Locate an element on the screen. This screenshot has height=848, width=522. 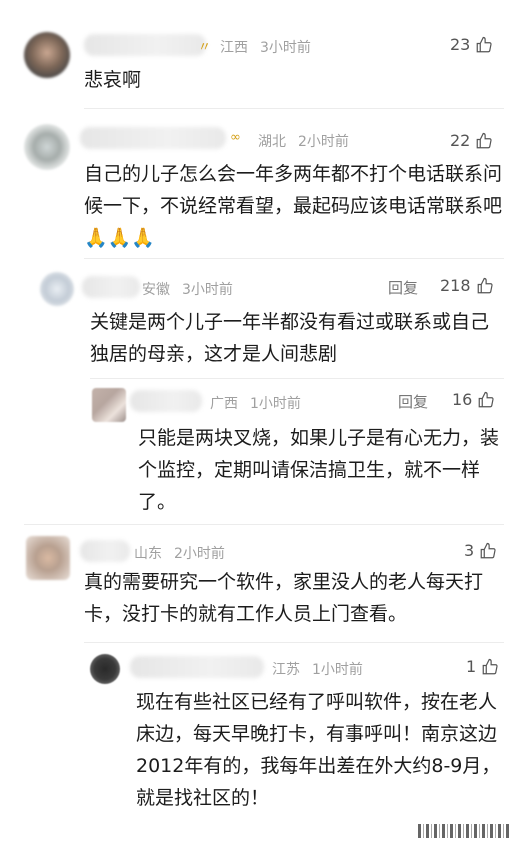
like-button: 16 is located at coordinates (473, 399).